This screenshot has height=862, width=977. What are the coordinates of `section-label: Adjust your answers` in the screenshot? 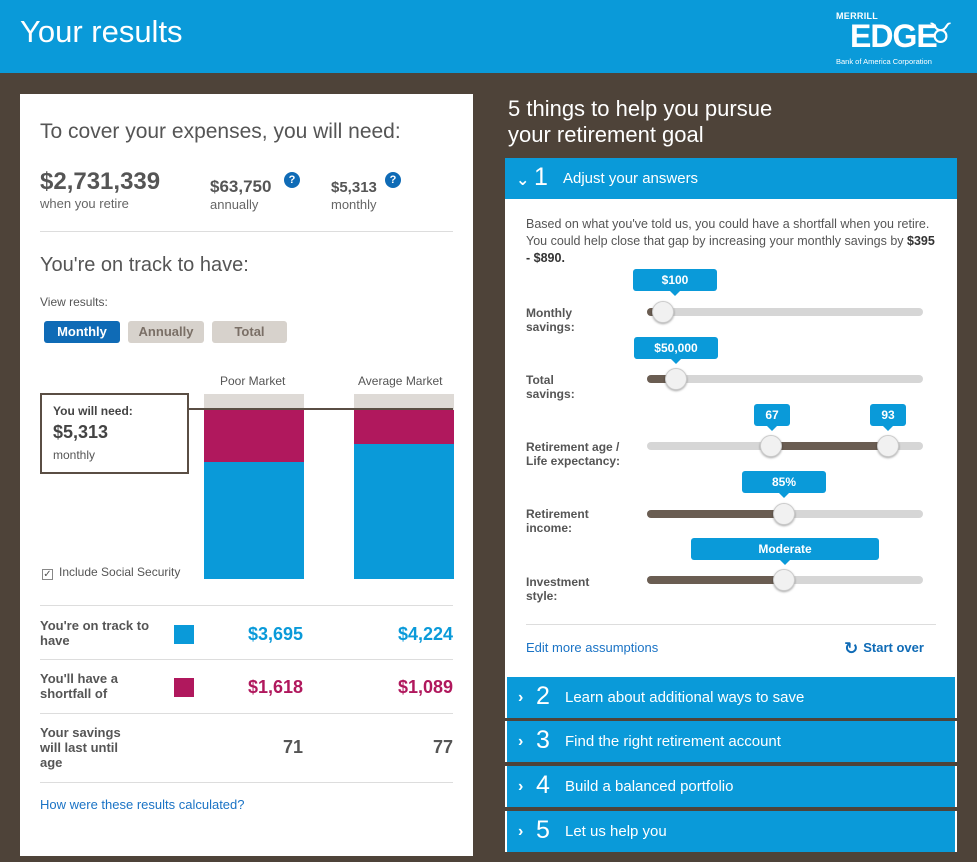 It's located at (631, 178).